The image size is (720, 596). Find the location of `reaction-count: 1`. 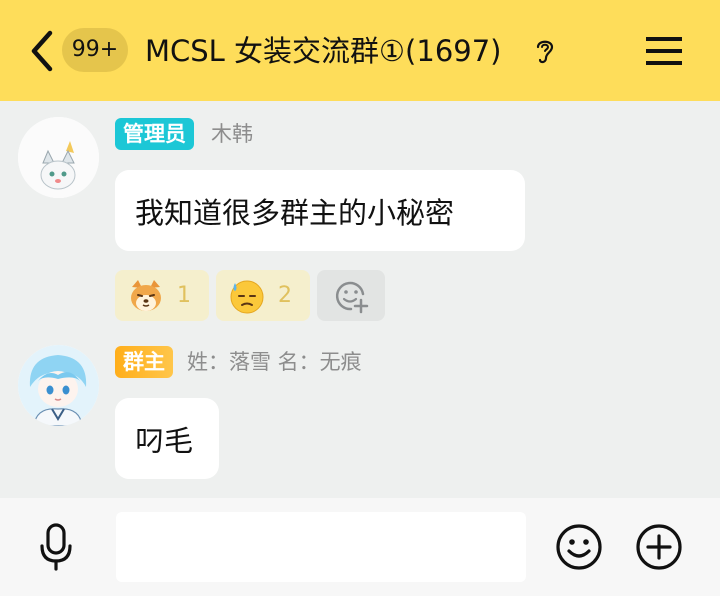

reaction-count: 1 is located at coordinates (184, 295).